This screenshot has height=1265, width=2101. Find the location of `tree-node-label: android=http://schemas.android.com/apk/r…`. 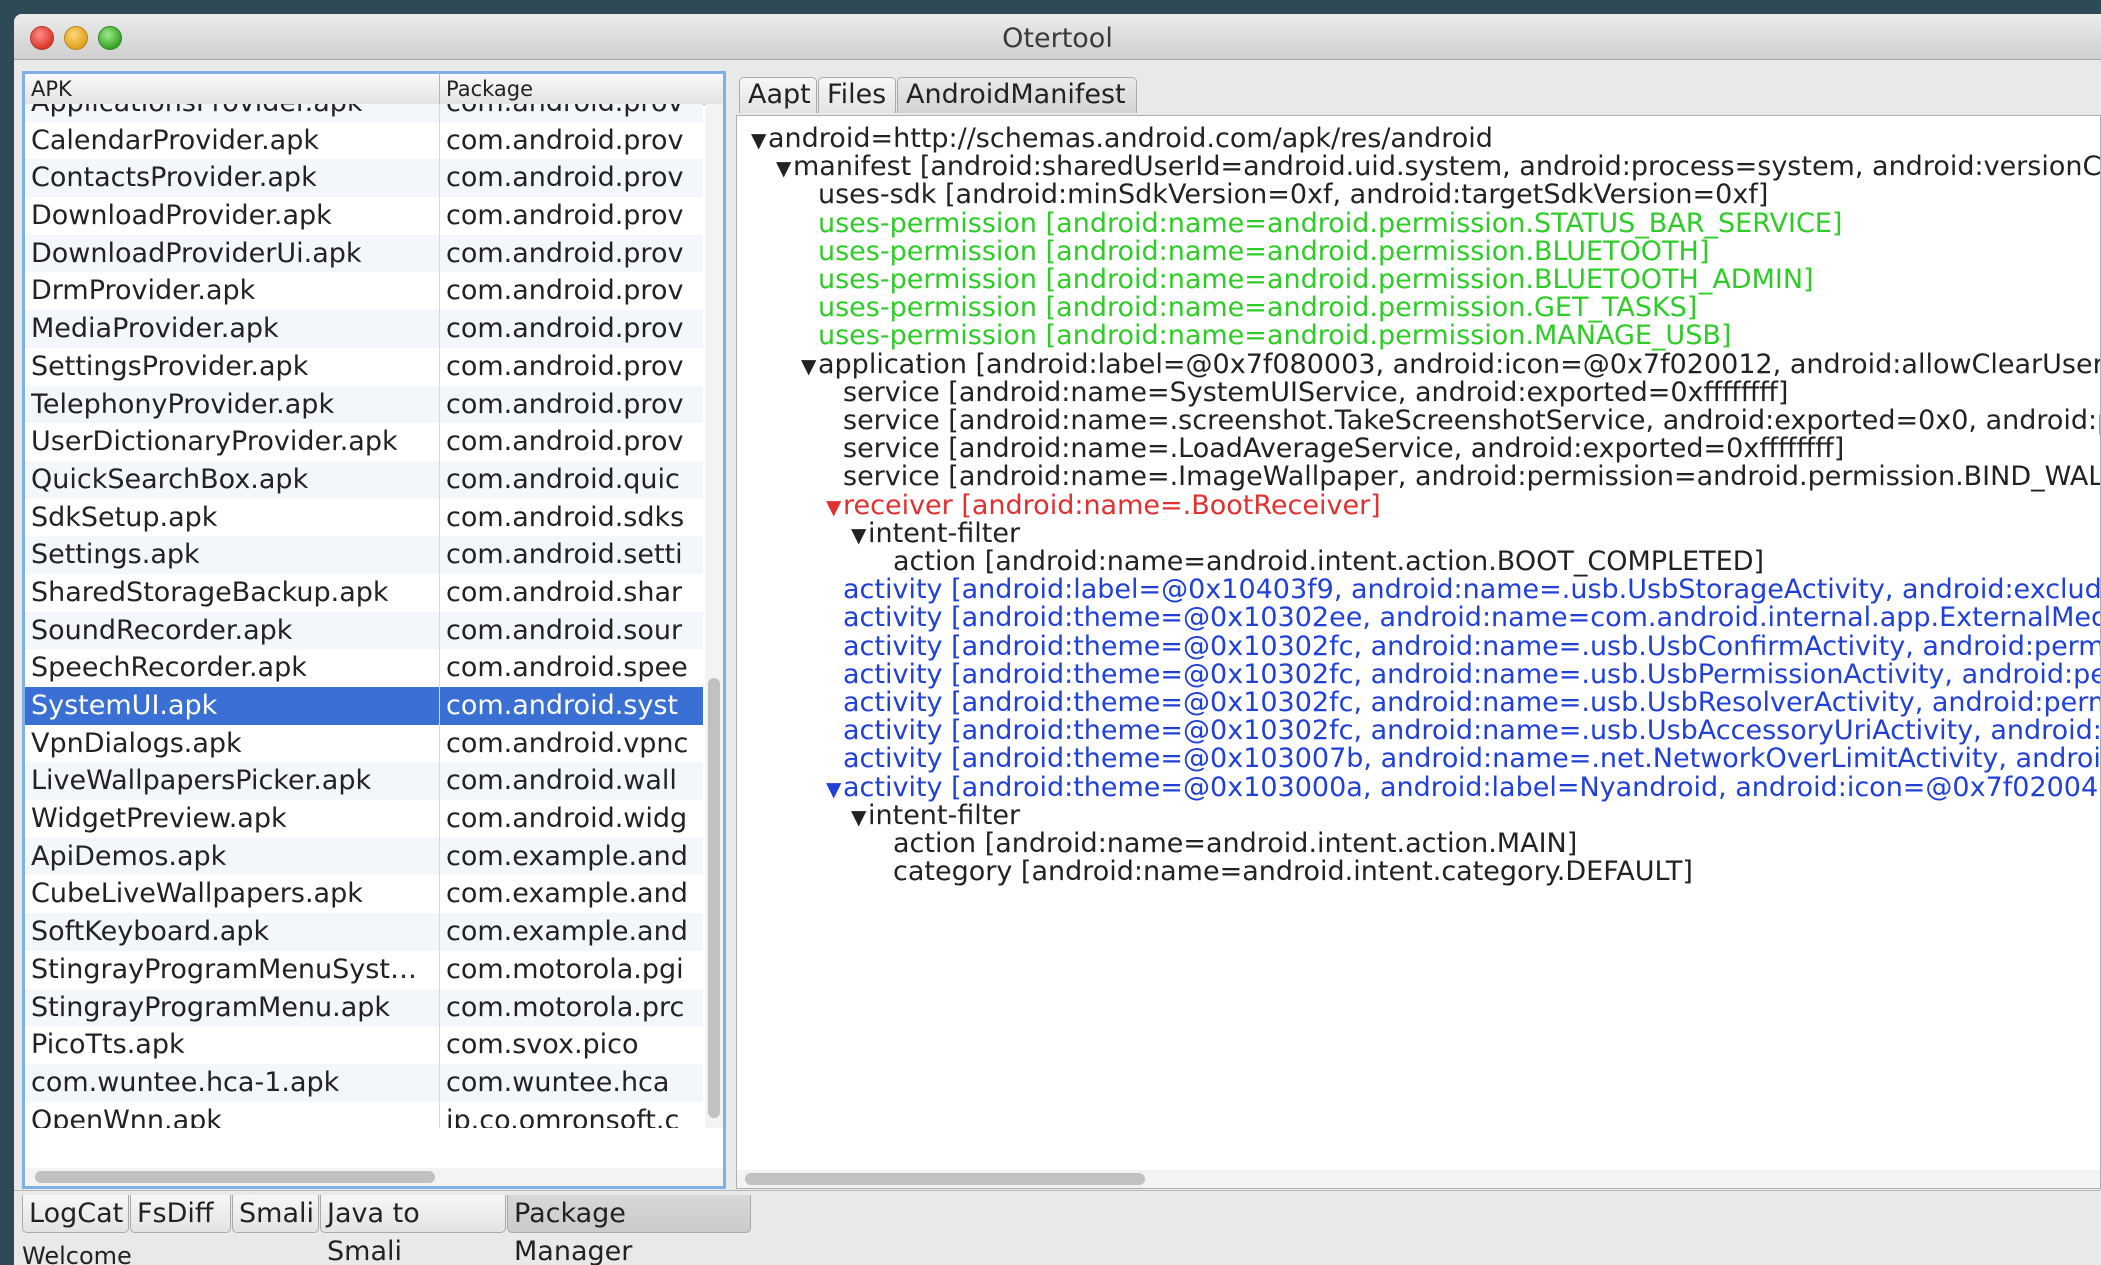

tree-node-label: android=http://schemas.android.com/apk/r… is located at coordinates (1130, 138).